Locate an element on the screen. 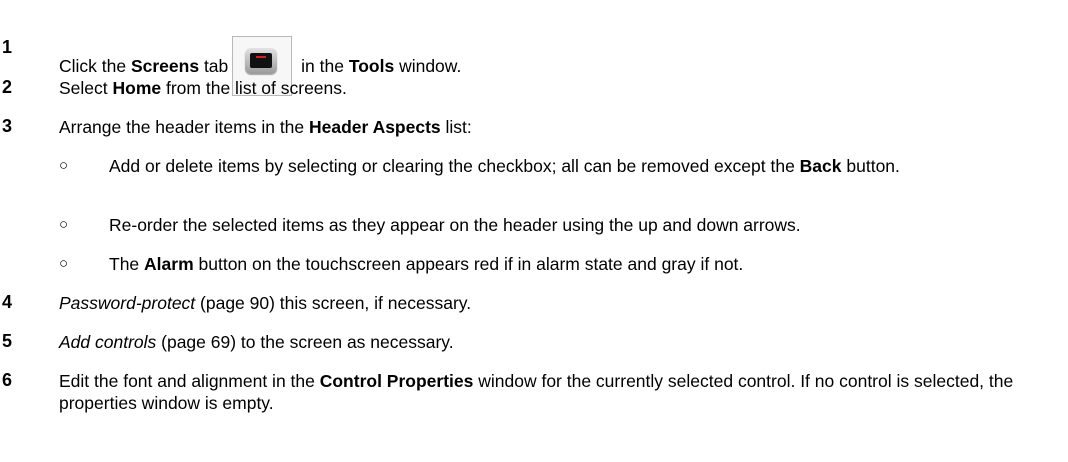 Image resolution: width=1068 pixels, height=462 pixels. cross-reference-link: Add controls is located at coordinates (107, 342).